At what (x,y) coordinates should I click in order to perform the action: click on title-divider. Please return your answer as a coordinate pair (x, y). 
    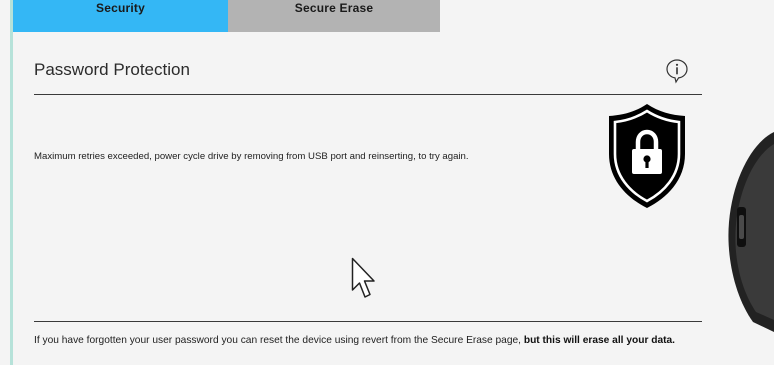
    Looking at the image, I should click on (368, 94).